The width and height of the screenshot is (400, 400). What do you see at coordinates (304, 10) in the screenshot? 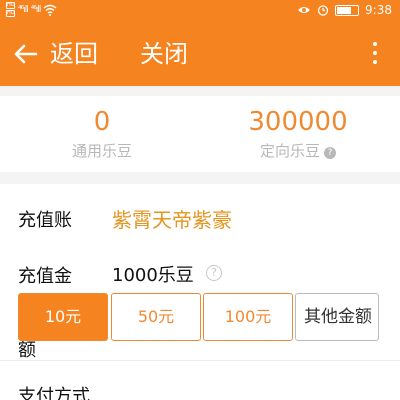
I see `eye-icon` at bounding box center [304, 10].